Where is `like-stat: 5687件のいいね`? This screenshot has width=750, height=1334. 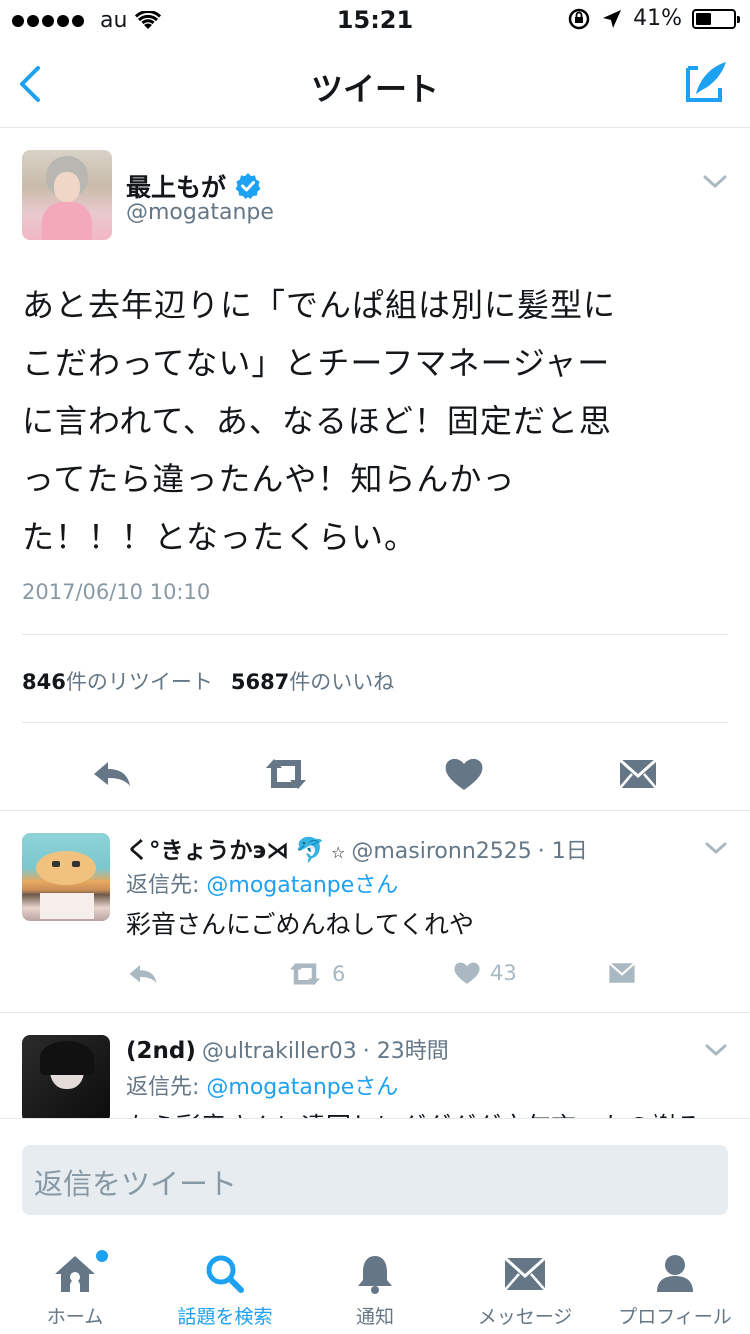 like-stat: 5687件のいいね is located at coordinates (312, 682).